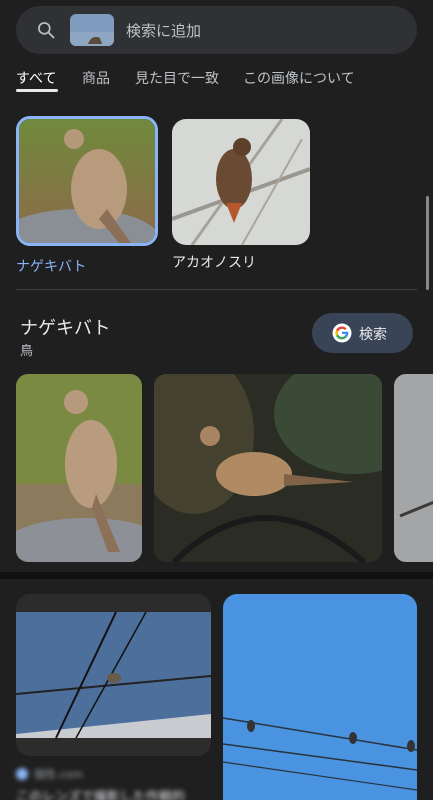 Image resolution: width=433 pixels, height=800 pixels. Describe the element at coordinates (46, 30) in the screenshot. I see `search-icon` at that location.